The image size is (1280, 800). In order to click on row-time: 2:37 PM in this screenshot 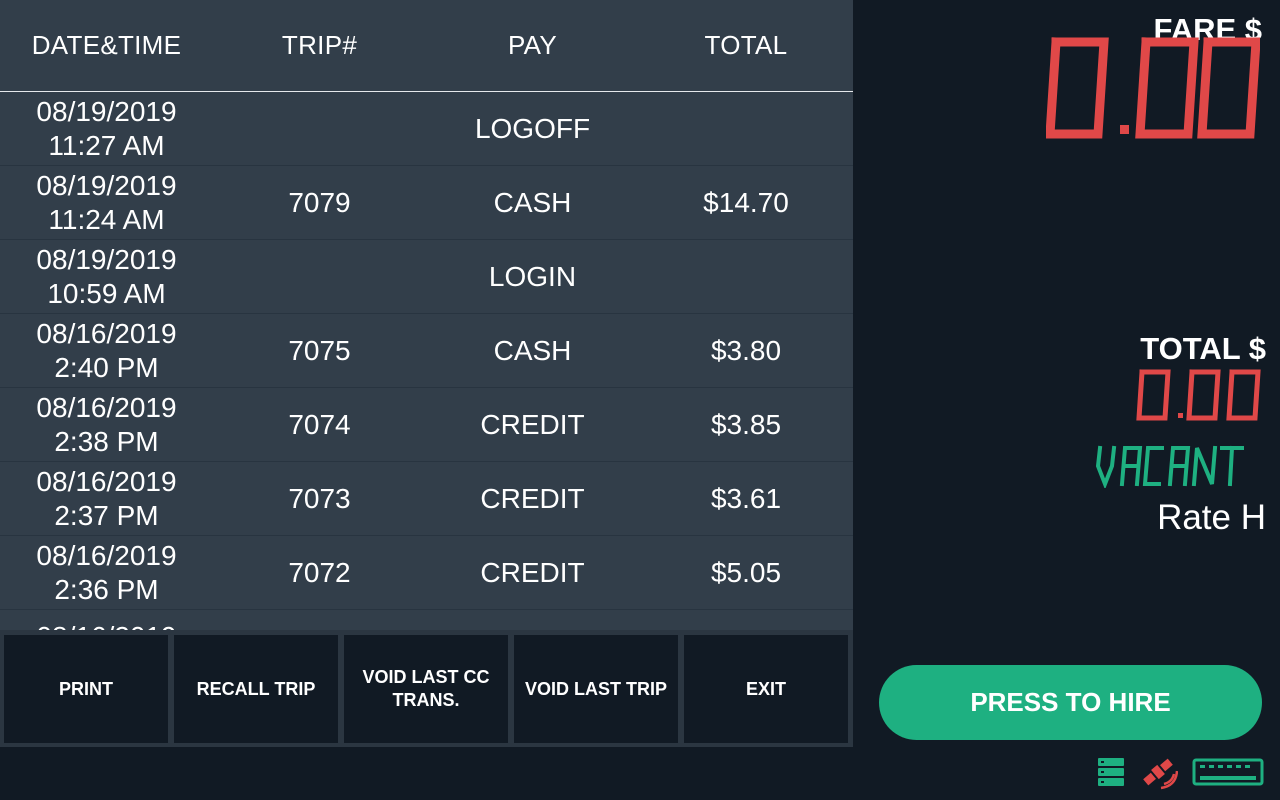, I will do `click(106, 515)`.